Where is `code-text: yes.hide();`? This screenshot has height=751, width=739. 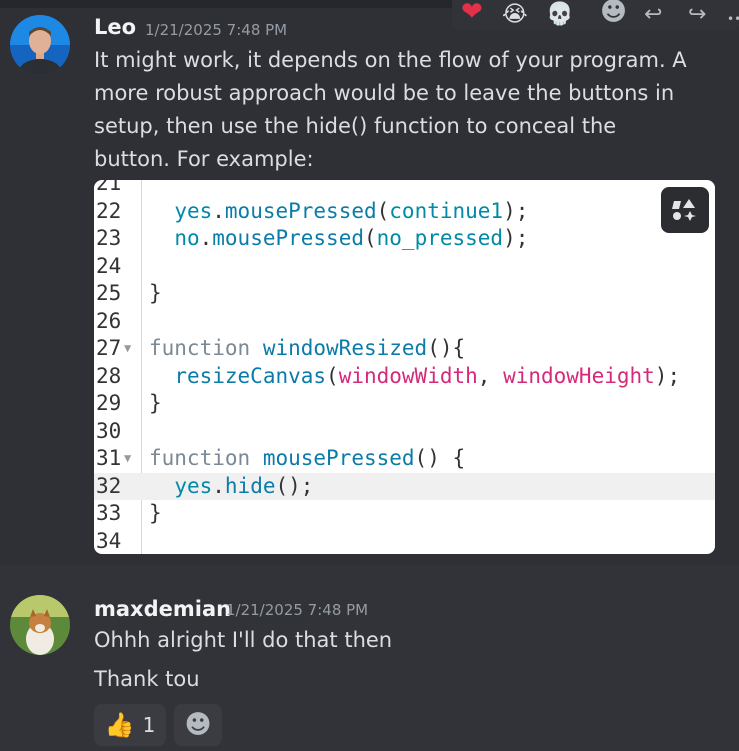 code-text: yes.hide(); is located at coordinates (244, 485).